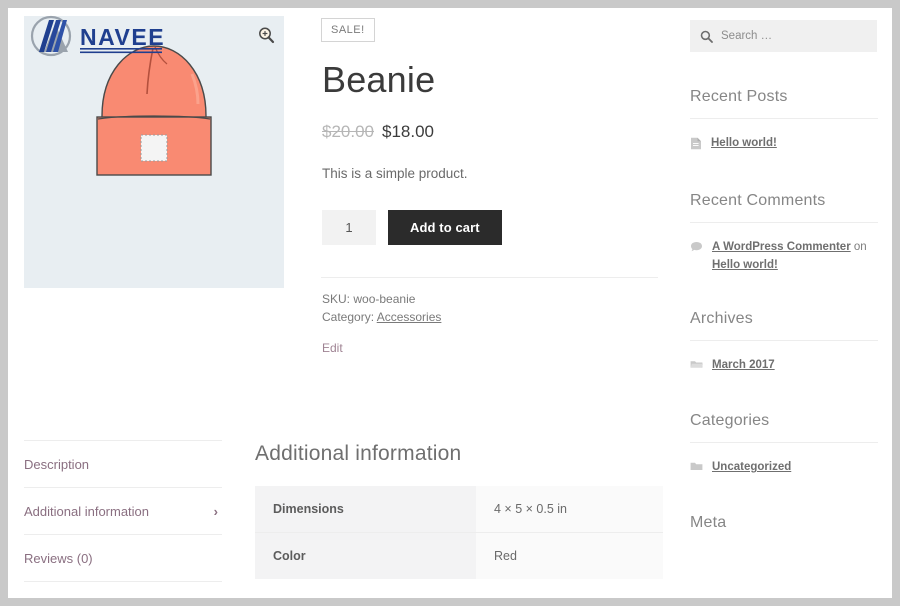 The height and width of the screenshot is (606, 900). I want to click on list-item: March 2017, so click(784, 366).